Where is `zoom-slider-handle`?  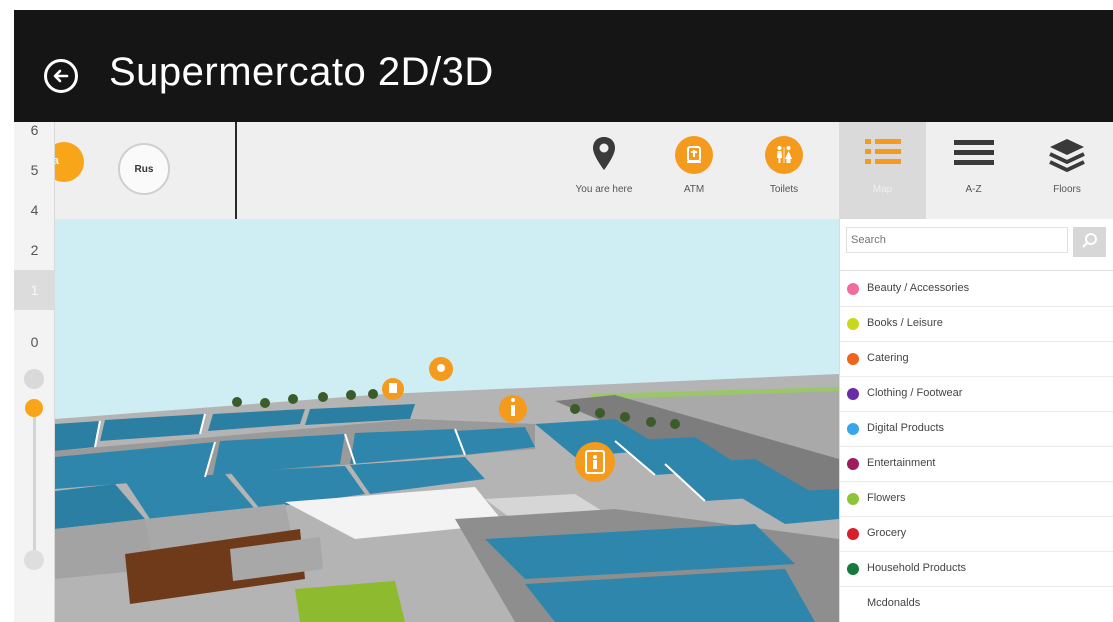 zoom-slider-handle is located at coordinates (34, 408).